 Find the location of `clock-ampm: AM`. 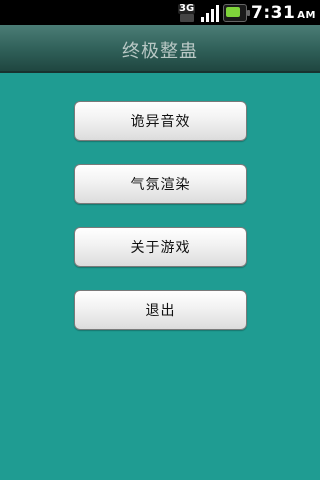

clock-ampm: AM is located at coordinates (306, 15).